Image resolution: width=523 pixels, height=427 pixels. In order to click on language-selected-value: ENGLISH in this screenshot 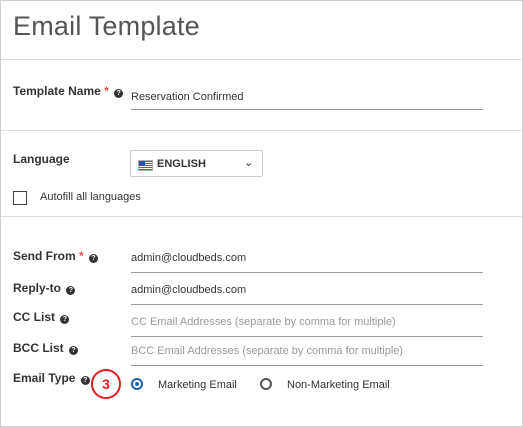, I will do `click(181, 164)`.